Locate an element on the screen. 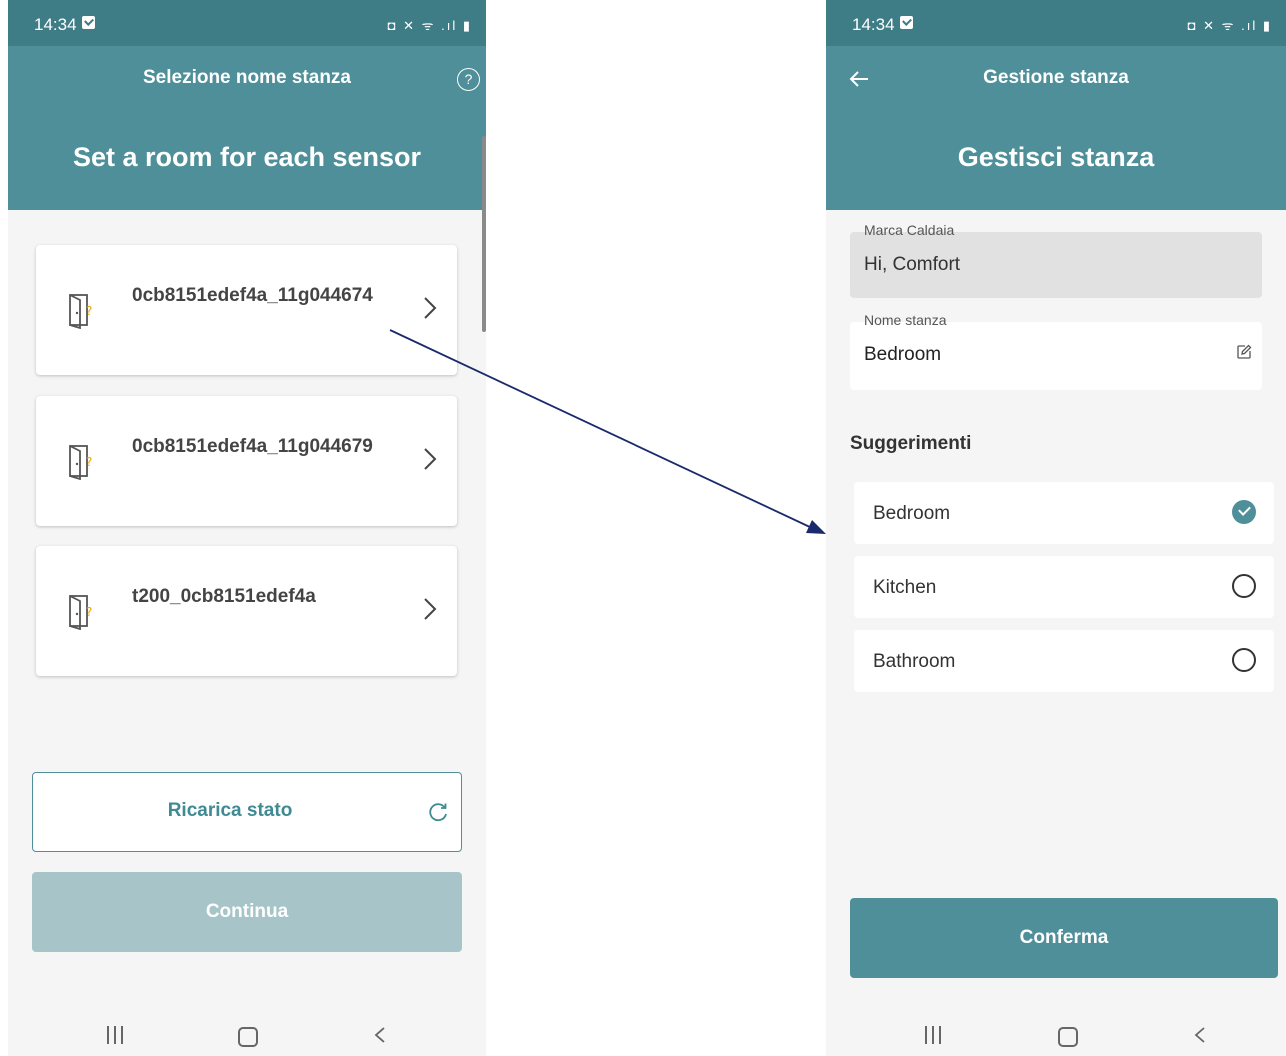  reload-status-button: Ricarica stato is located at coordinates (247, 812).